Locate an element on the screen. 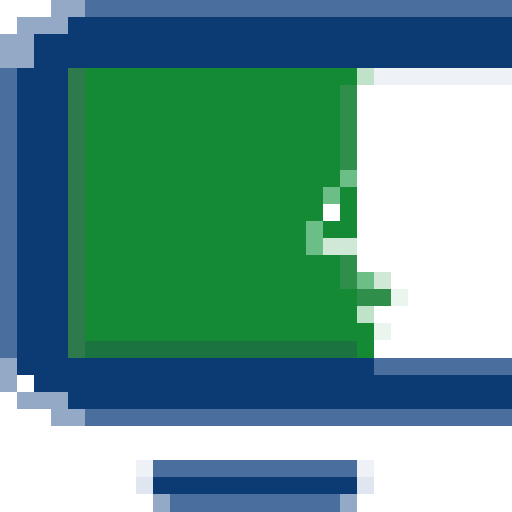  battery-interior-top-highlight is located at coordinates (443, 76).